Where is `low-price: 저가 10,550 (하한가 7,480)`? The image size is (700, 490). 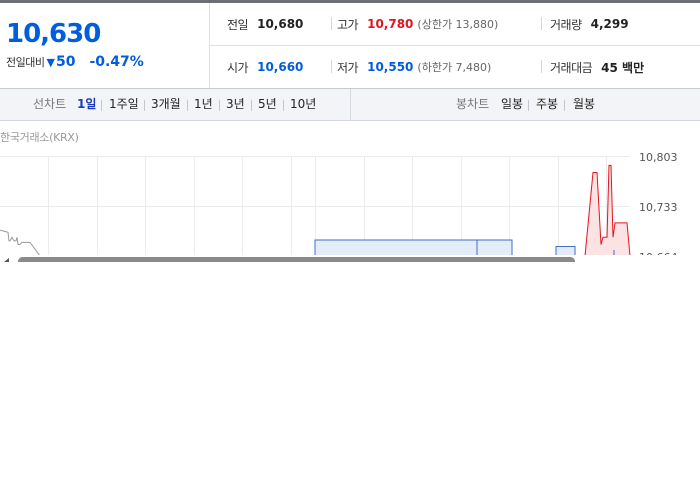 low-price: 저가 10,550 (하한가 7,480) is located at coordinates (414, 67).